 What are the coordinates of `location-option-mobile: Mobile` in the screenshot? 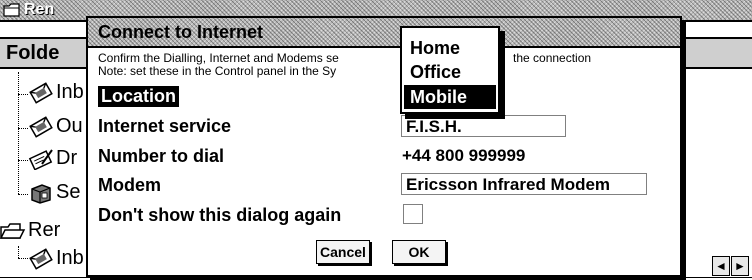 It's located at (450, 97).